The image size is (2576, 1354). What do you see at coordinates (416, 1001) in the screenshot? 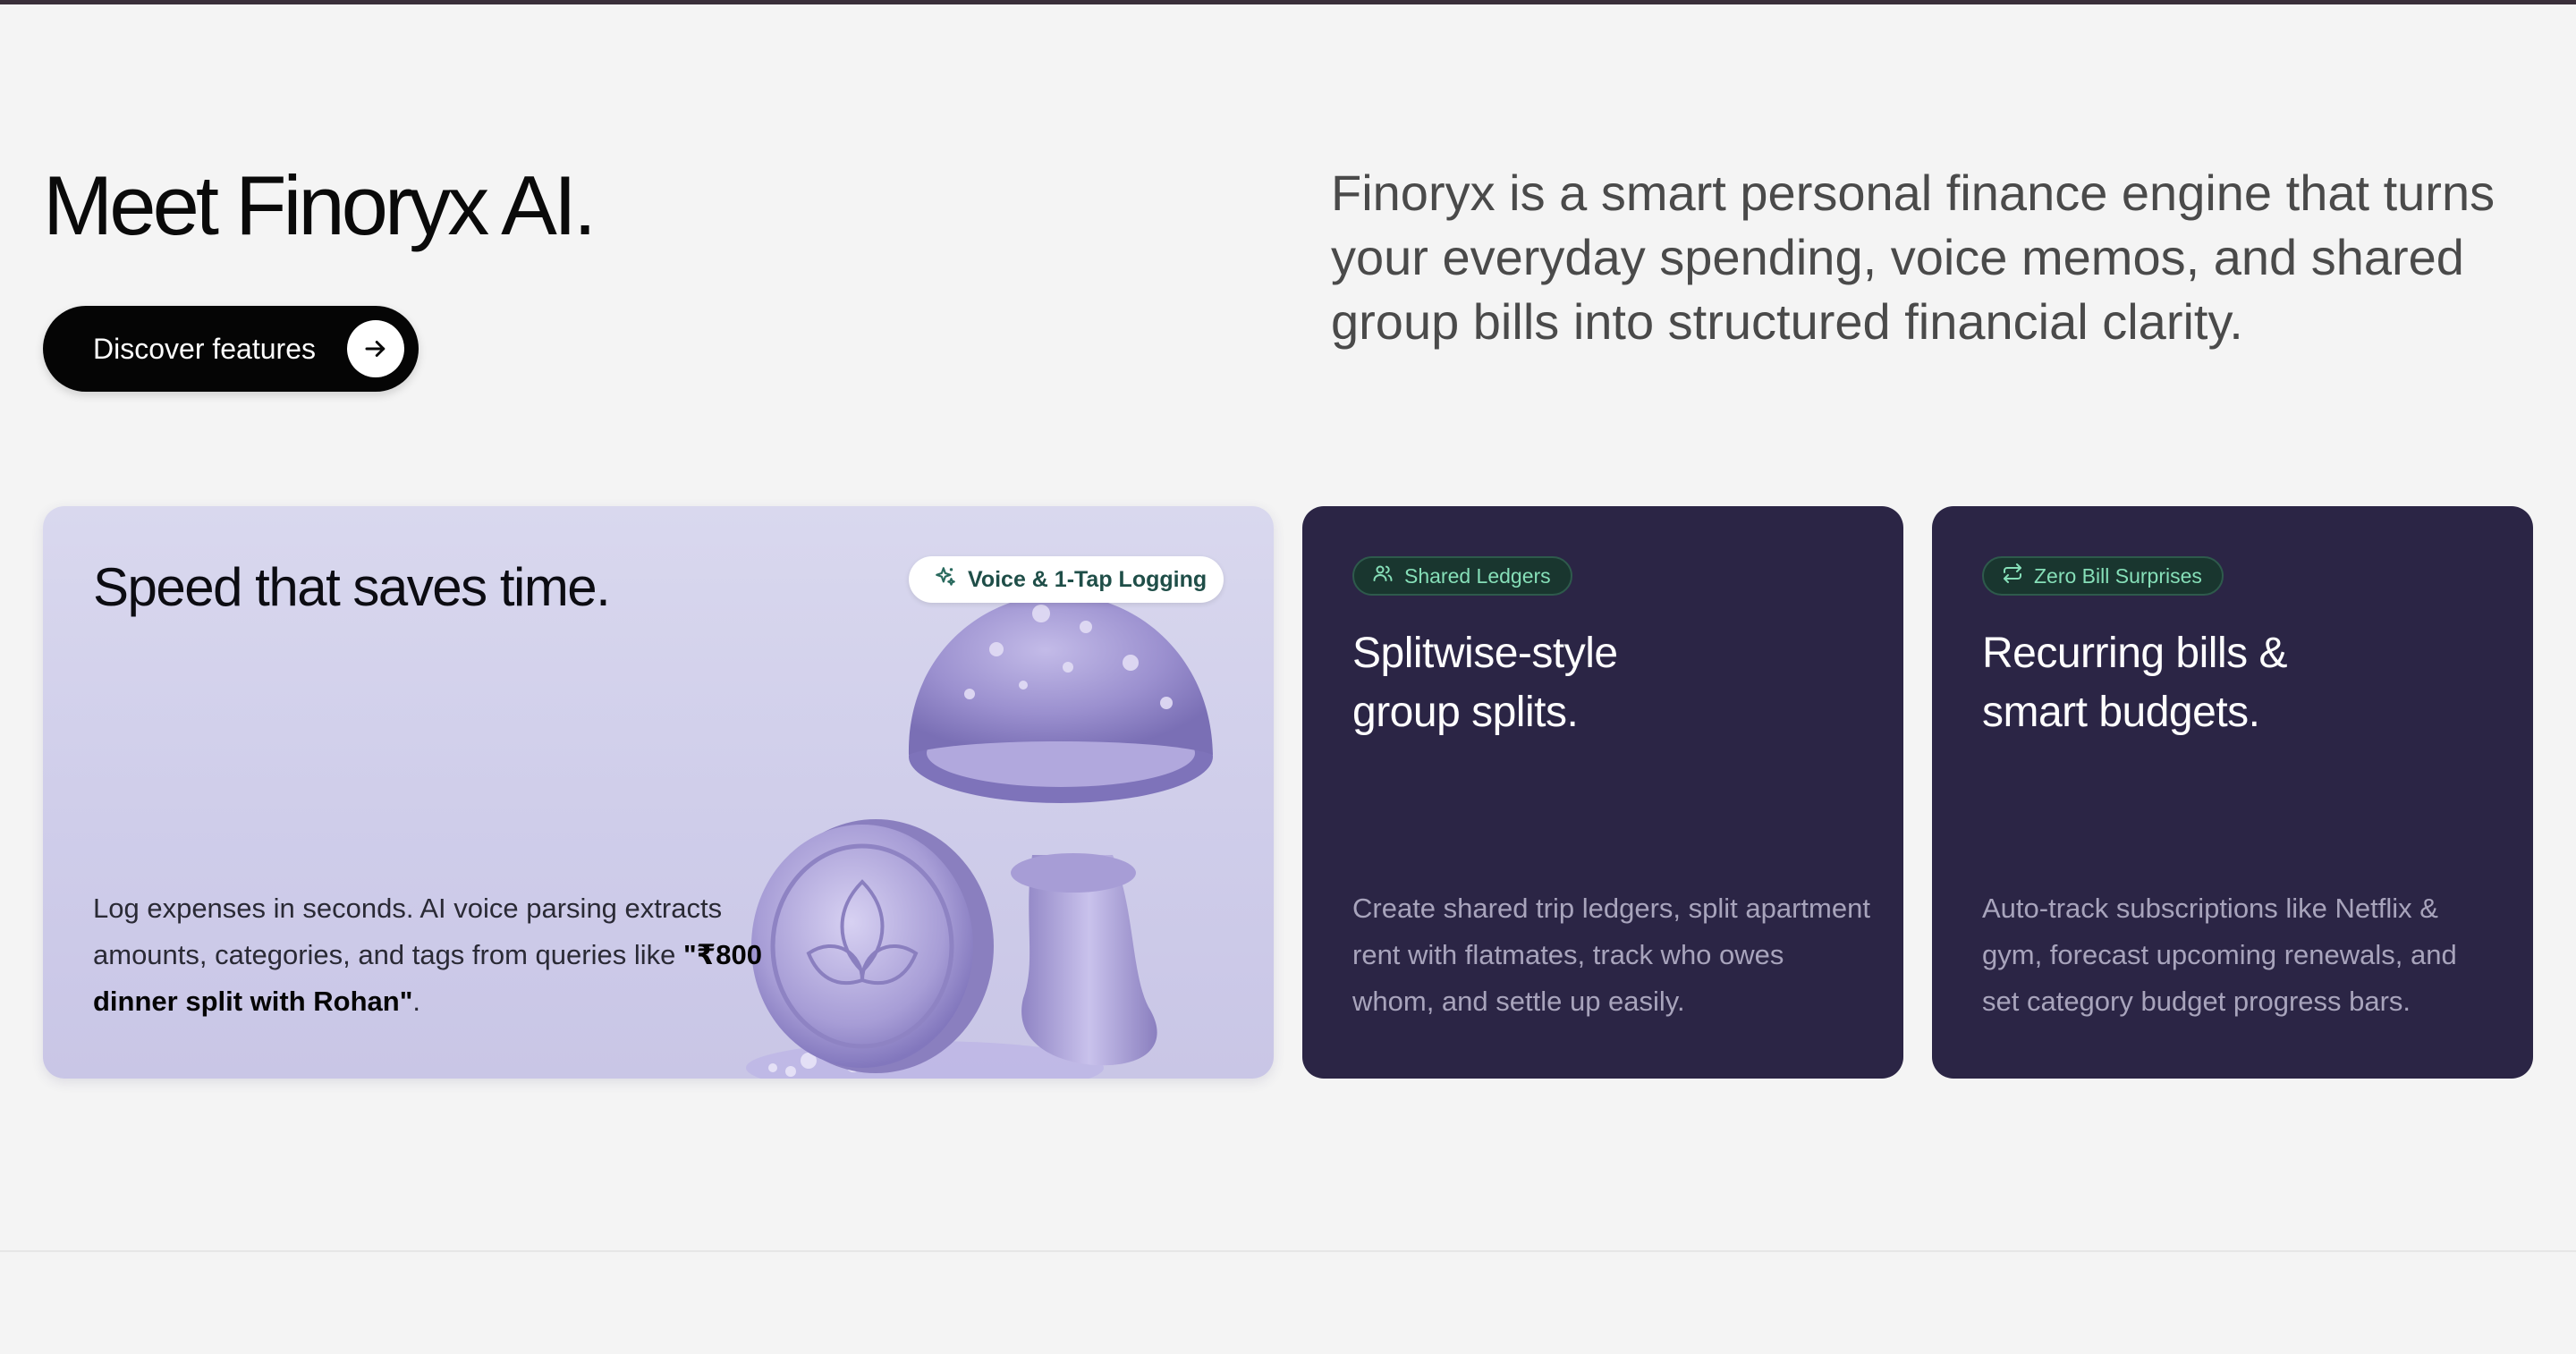
I see `speed-card-description-period: .` at bounding box center [416, 1001].